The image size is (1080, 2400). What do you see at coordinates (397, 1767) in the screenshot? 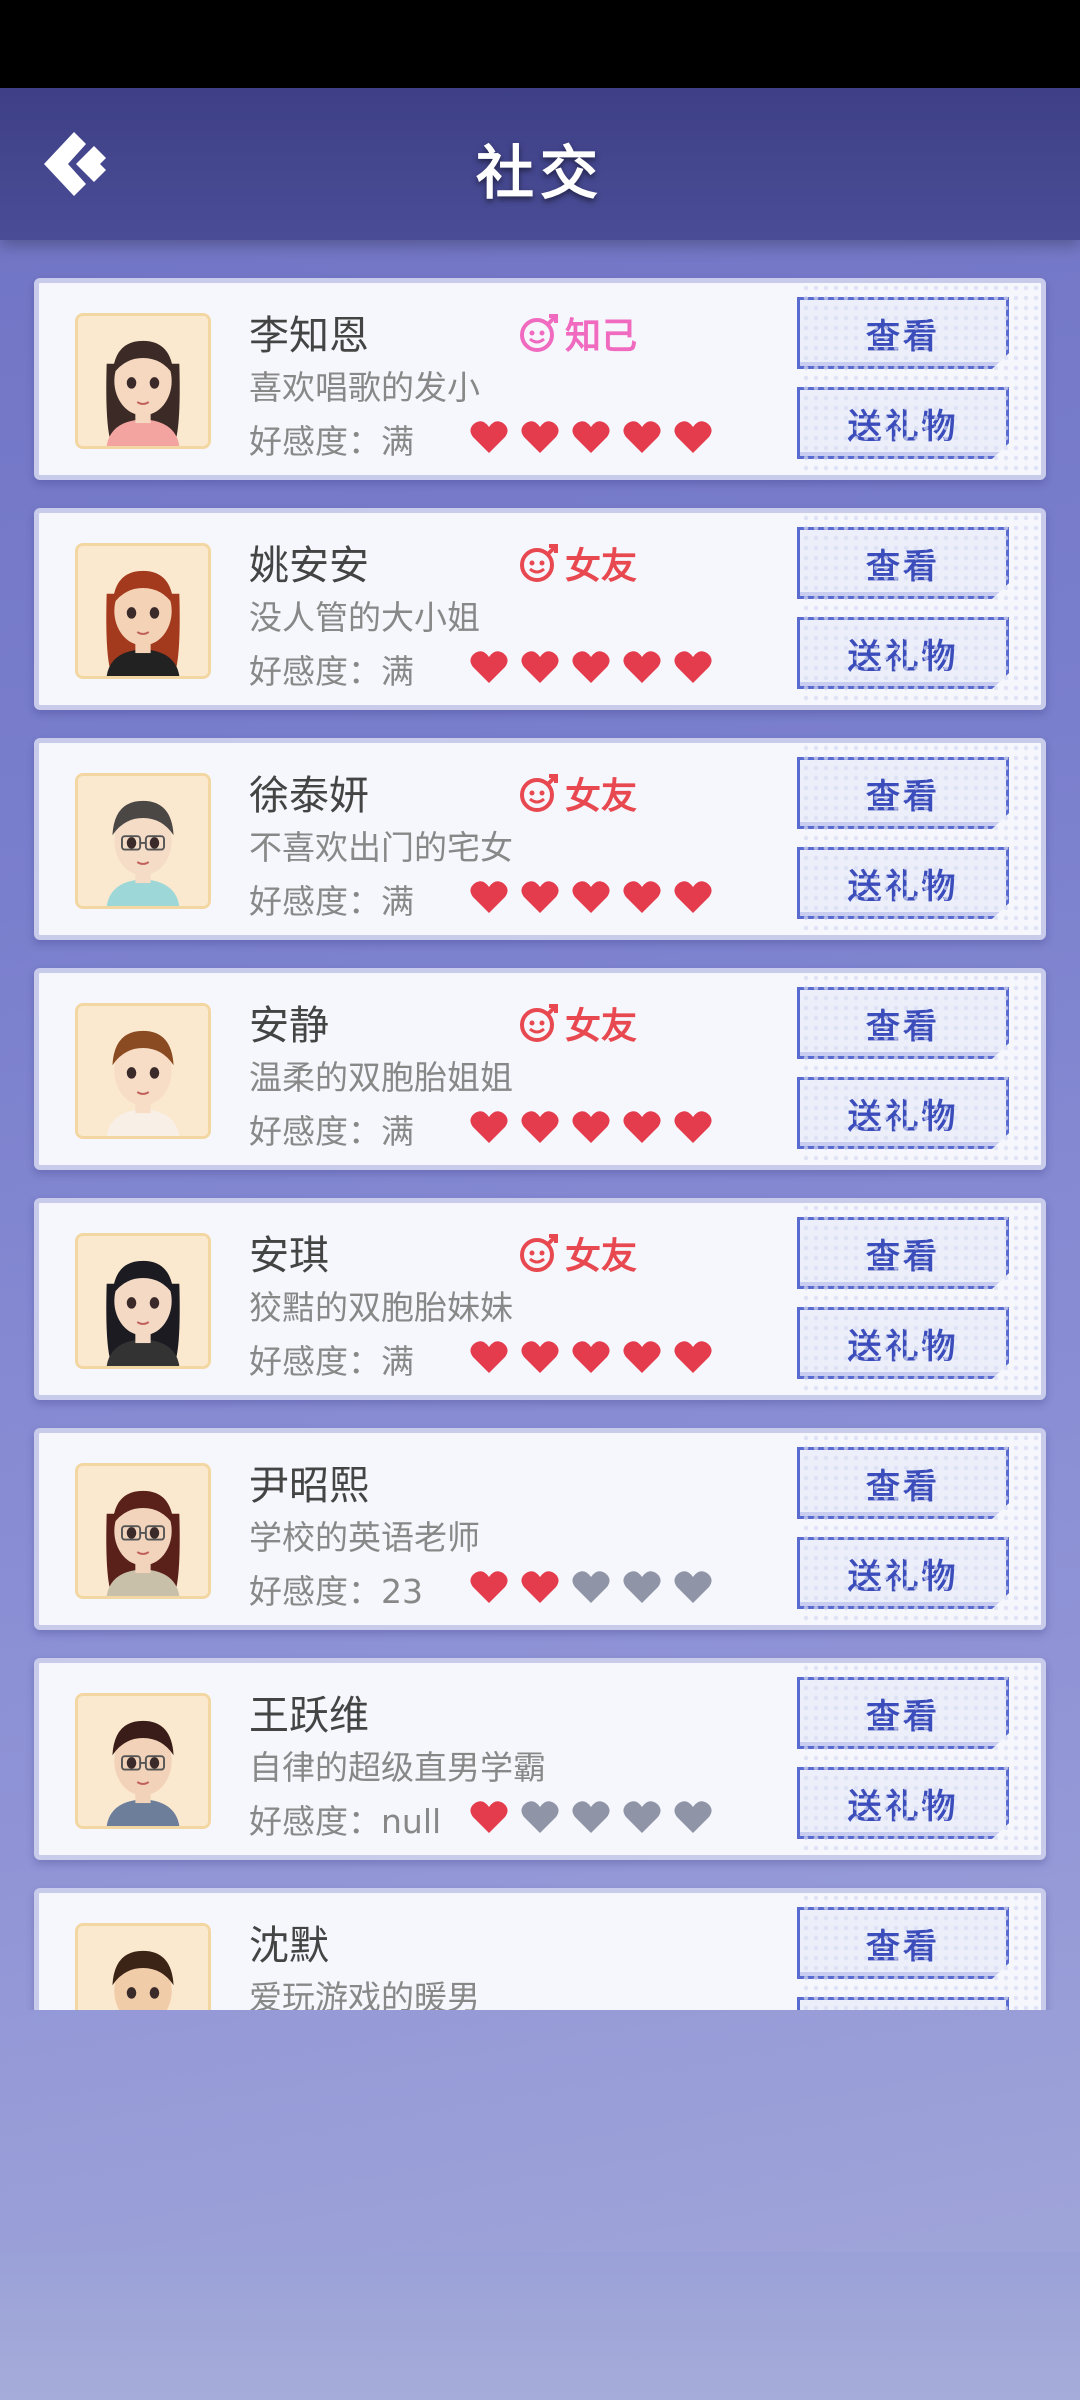
I see `contact-description: 自律的超级直男学霸` at bounding box center [397, 1767].